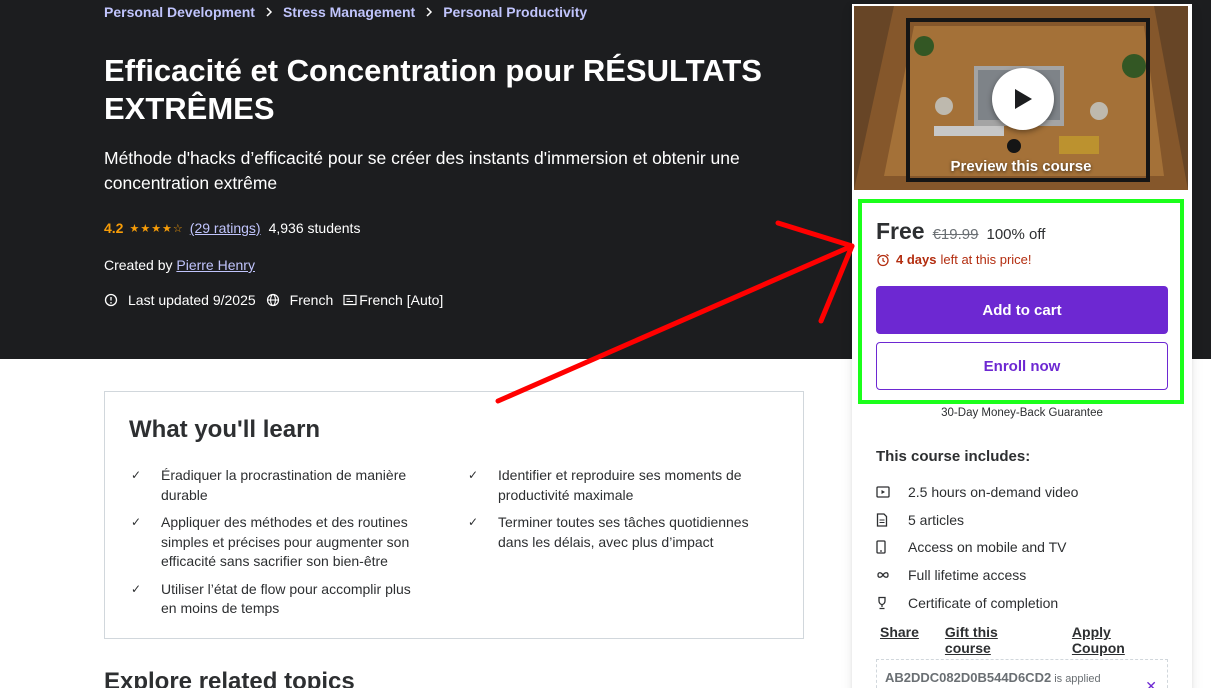 The width and height of the screenshot is (1211, 688). I want to click on coupon-code: AB2DDC082D0B544D6CD2 is applied, so click(993, 677).